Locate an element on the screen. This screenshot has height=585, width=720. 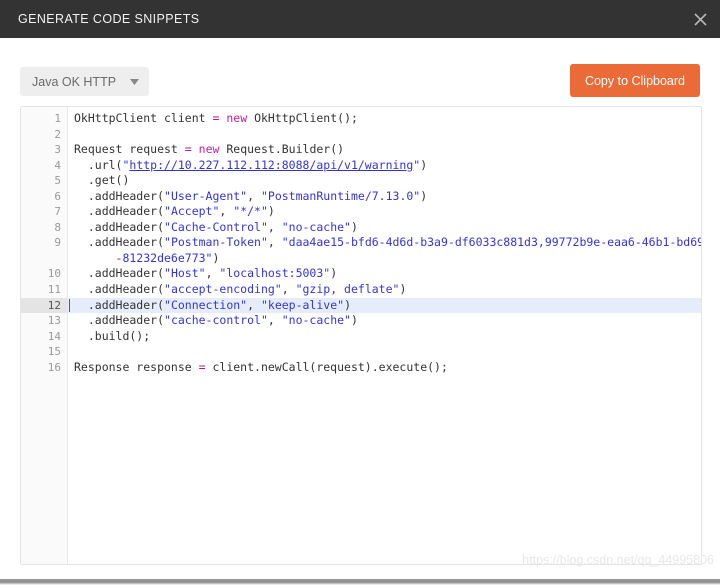
code-token: "PostmanRuntime/7.13.0" is located at coordinates (340, 195).